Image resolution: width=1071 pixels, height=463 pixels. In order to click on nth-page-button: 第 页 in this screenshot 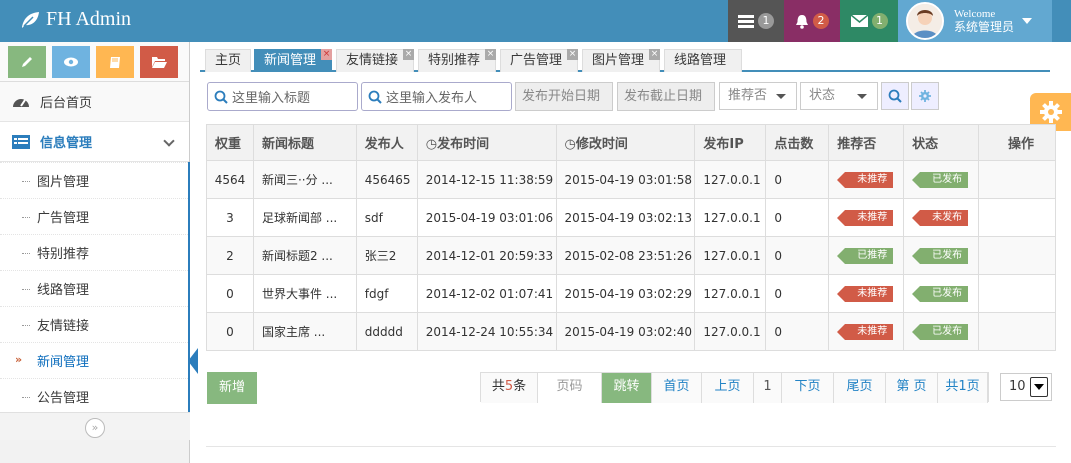, I will do `click(912, 388)`.